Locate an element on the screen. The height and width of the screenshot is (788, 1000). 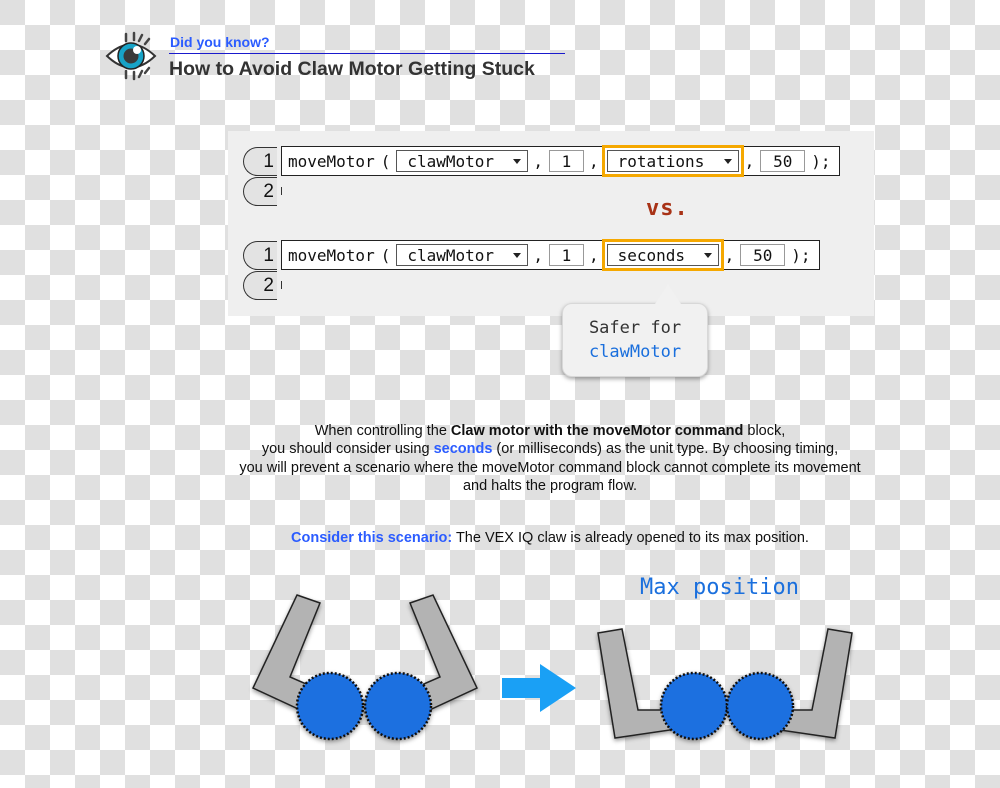
scenario-label: Consider this scenario: is located at coordinates (372, 538).